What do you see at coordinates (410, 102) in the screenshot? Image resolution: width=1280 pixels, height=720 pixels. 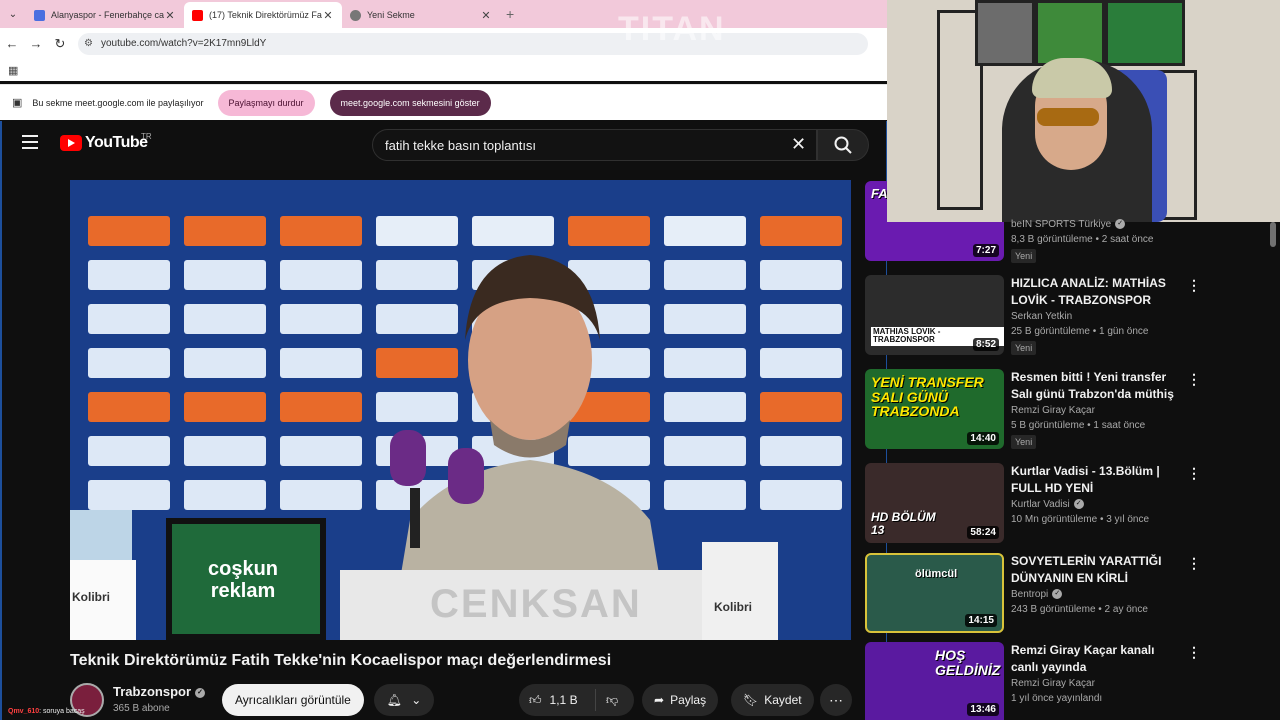 I see `show-meet-tab-button: meet.google.com sekmesini göster` at bounding box center [410, 102].